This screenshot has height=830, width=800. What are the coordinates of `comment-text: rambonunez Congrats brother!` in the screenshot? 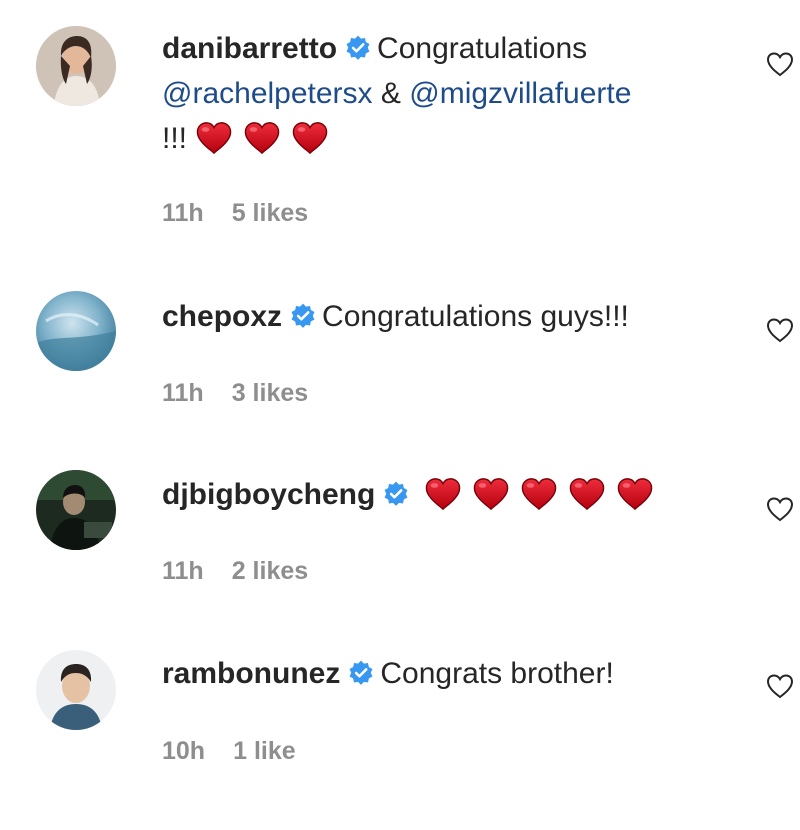 It's located at (442, 673).